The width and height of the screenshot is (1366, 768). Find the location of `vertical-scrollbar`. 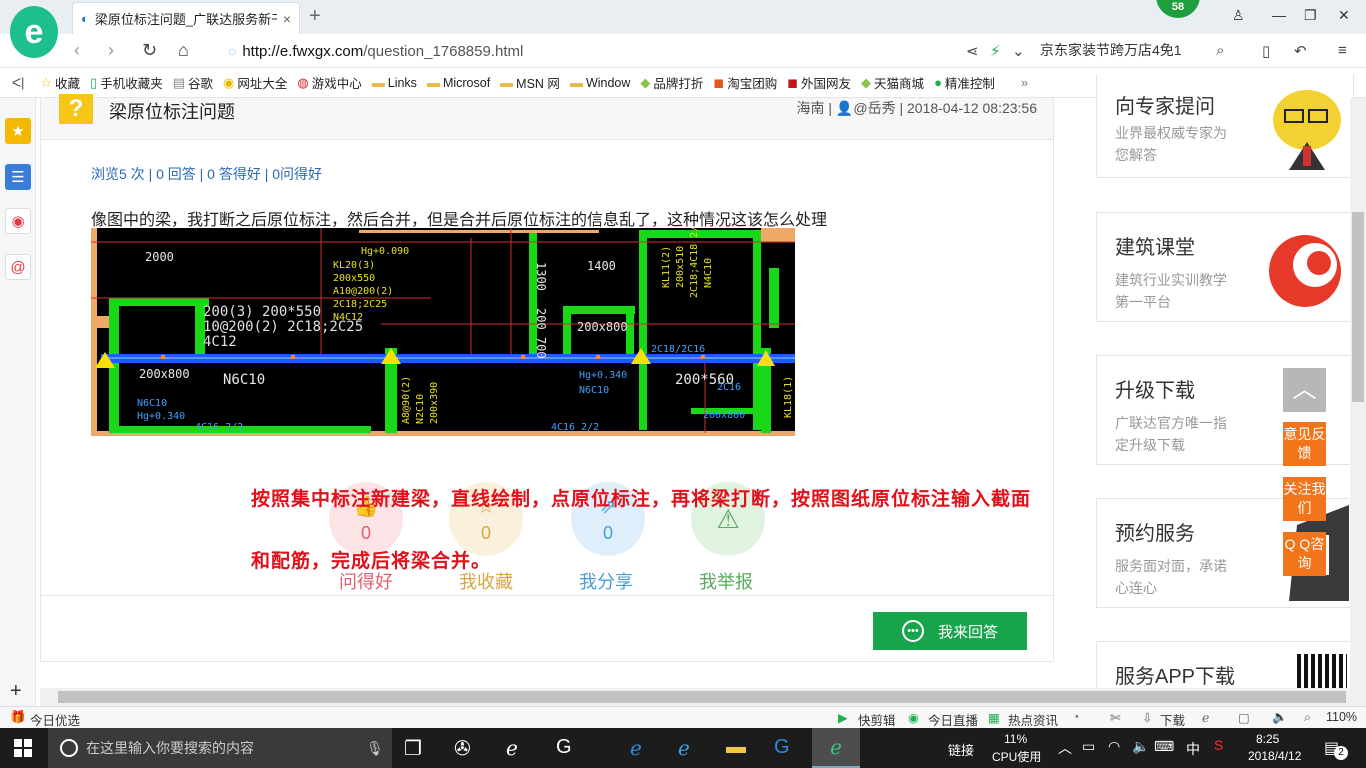

vertical-scrollbar is located at coordinates (1358, 393).